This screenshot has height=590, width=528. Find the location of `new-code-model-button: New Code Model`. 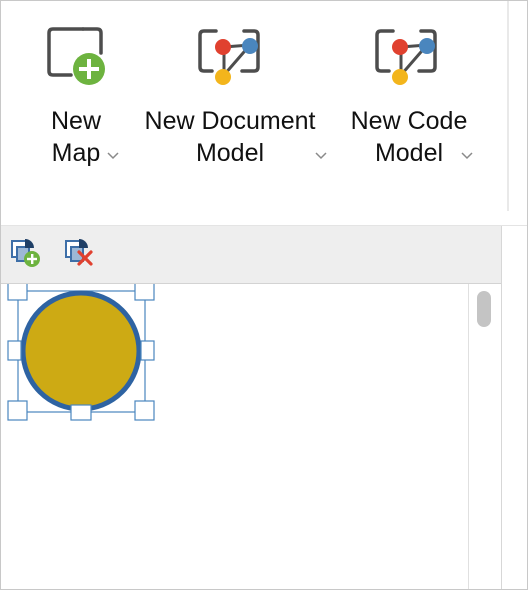

new-code-model-button: New Code Model is located at coordinates (409, 102).